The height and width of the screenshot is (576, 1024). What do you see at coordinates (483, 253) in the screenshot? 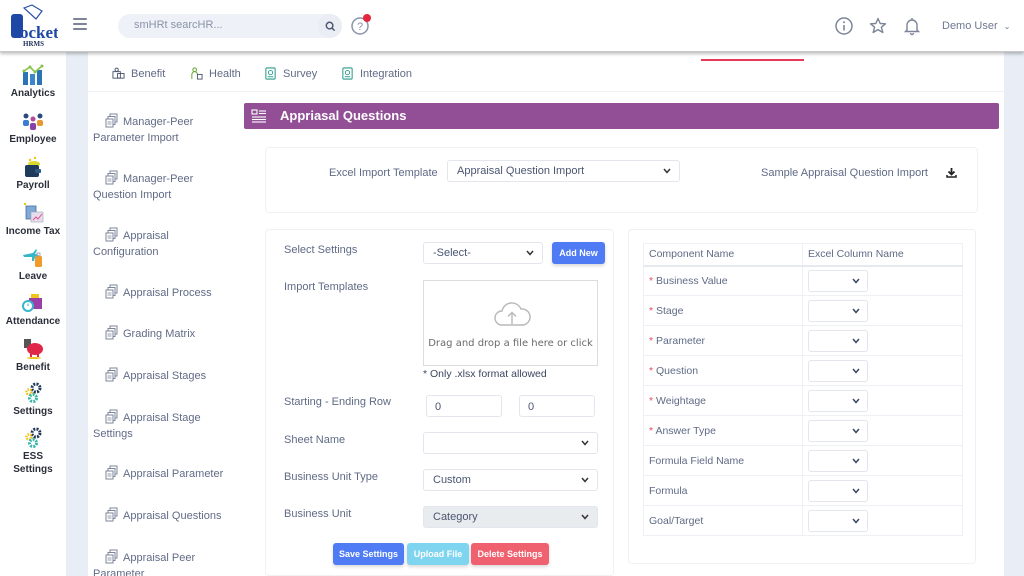
I see `select-settings-dropdown: -Select-` at bounding box center [483, 253].